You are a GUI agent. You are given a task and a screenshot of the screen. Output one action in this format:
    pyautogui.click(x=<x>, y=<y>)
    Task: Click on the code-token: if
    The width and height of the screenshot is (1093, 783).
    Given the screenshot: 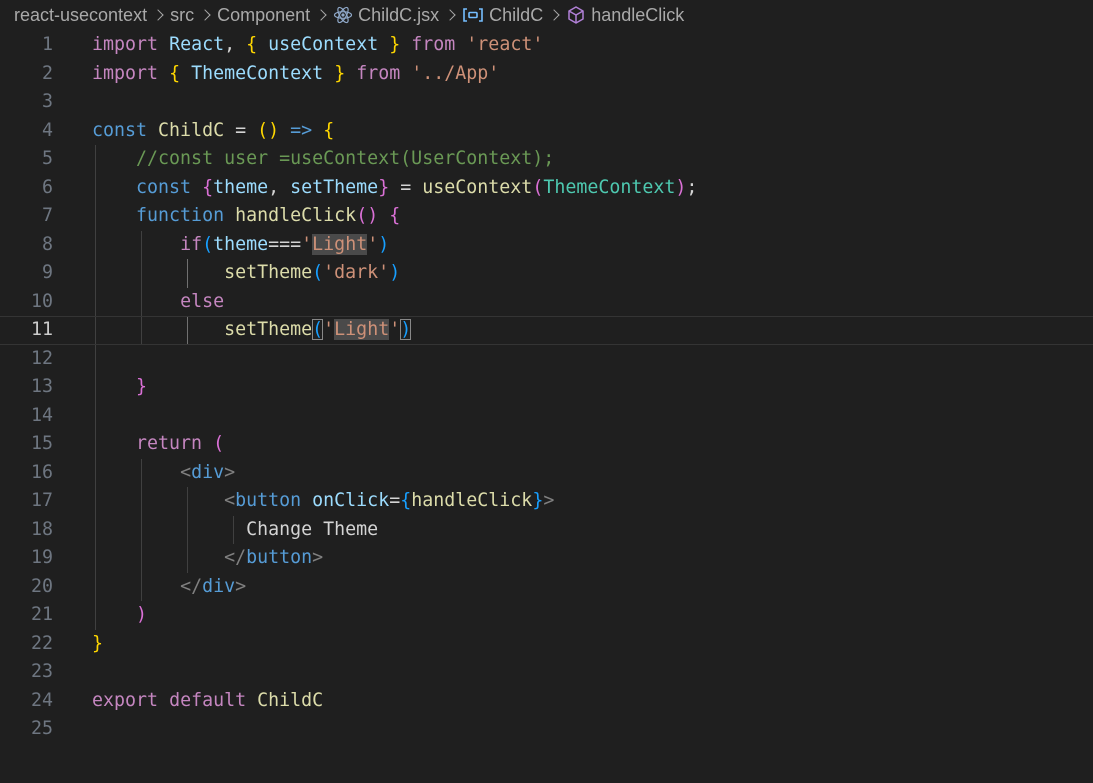 What is the action you would take?
    pyautogui.click(x=191, y=244)
    